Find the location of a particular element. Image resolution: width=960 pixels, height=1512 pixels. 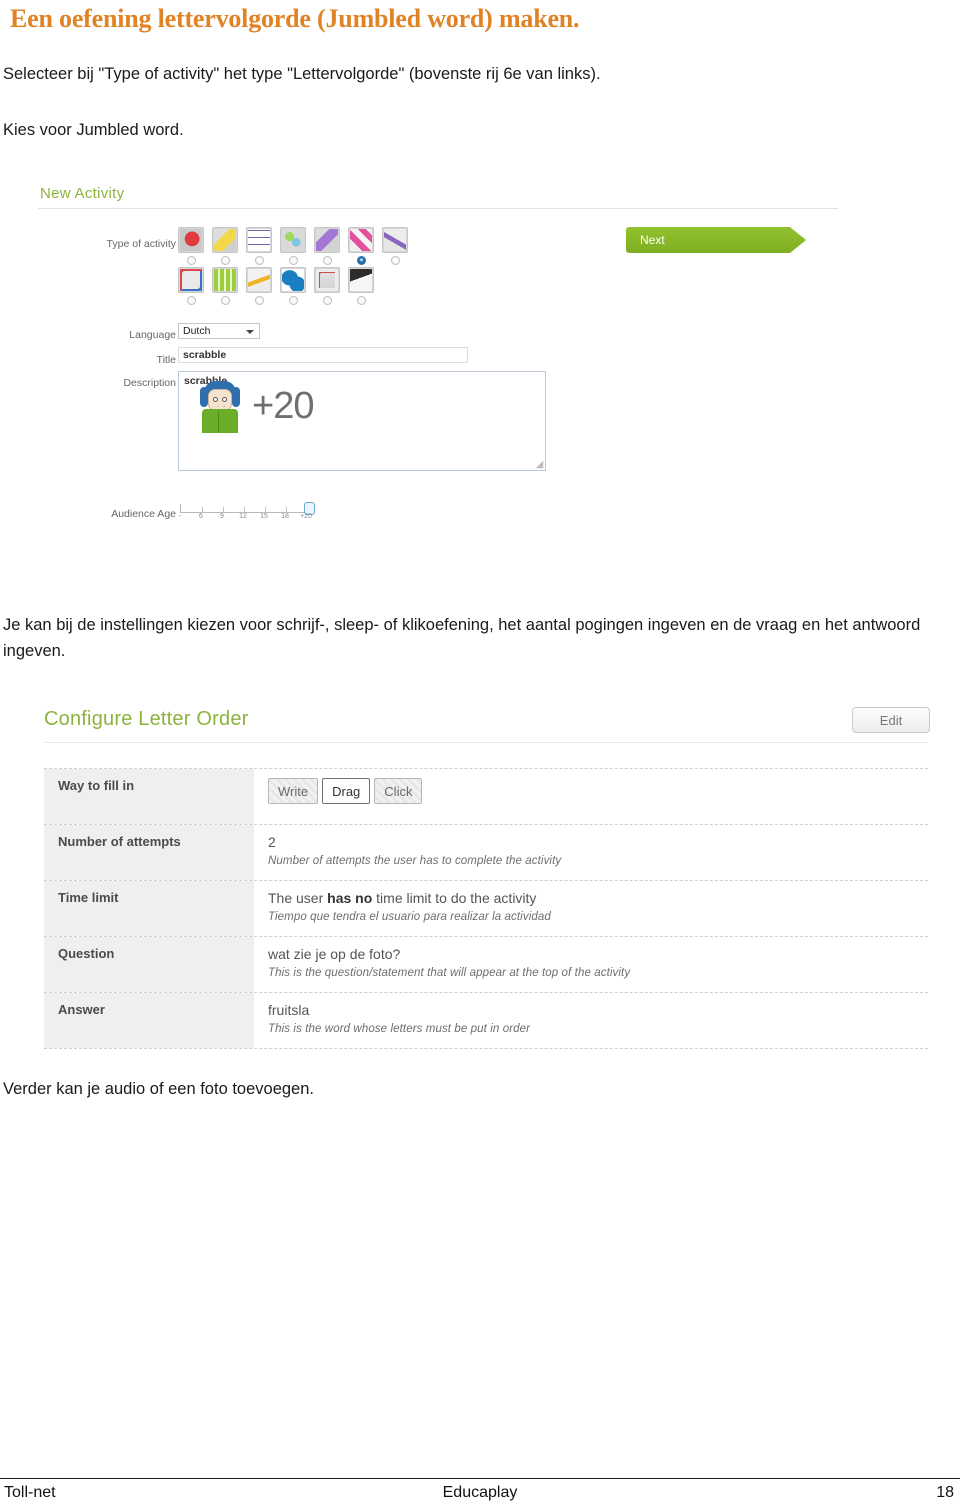

time-limit-prefix: The user is located at coordinates (298, 898).